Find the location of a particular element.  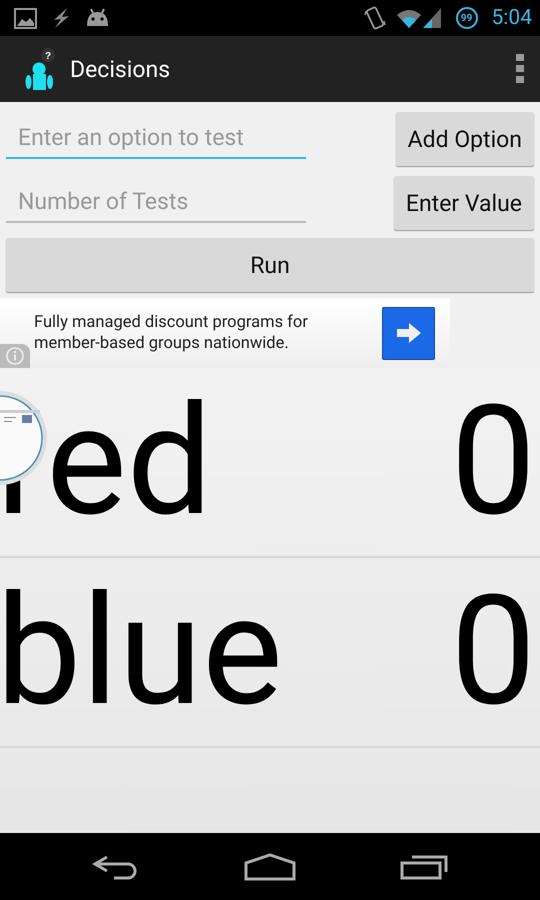

app-title: Decisions is located at coordinates (121, 69).